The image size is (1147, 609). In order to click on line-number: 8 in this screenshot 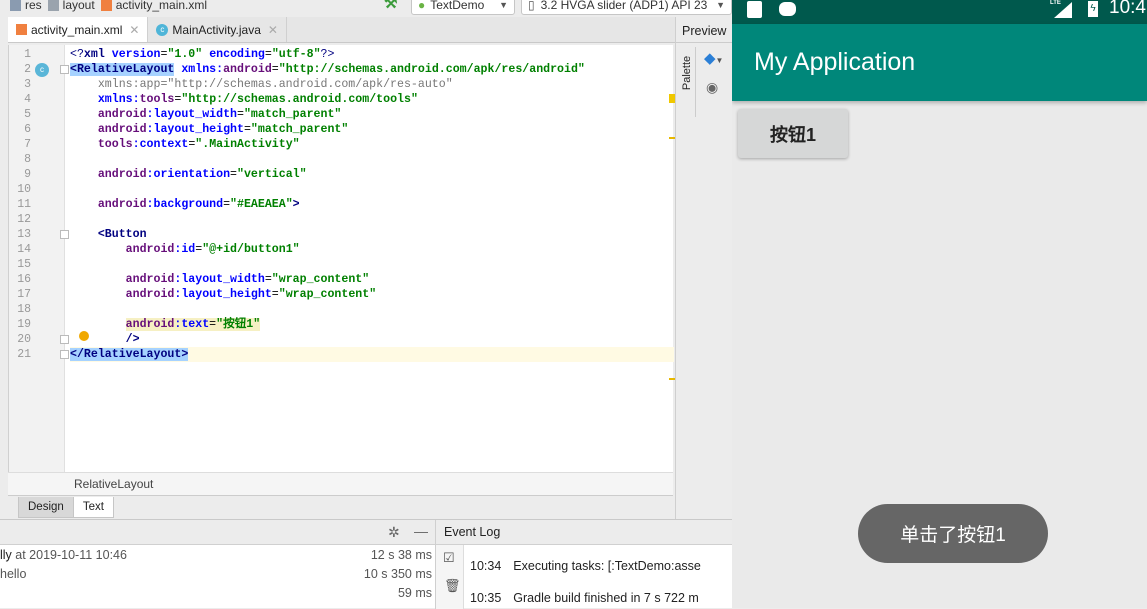, I will do `click(27, 159)`.